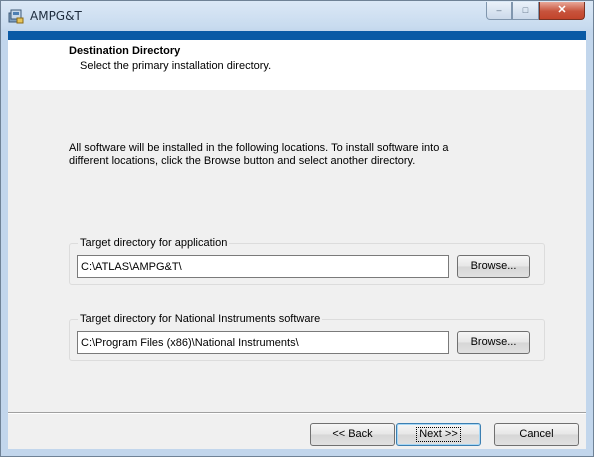  What do you see at coordinates (297, 413) in the screenshot?
I see `footer-separator` at bounding box center [297, 413].